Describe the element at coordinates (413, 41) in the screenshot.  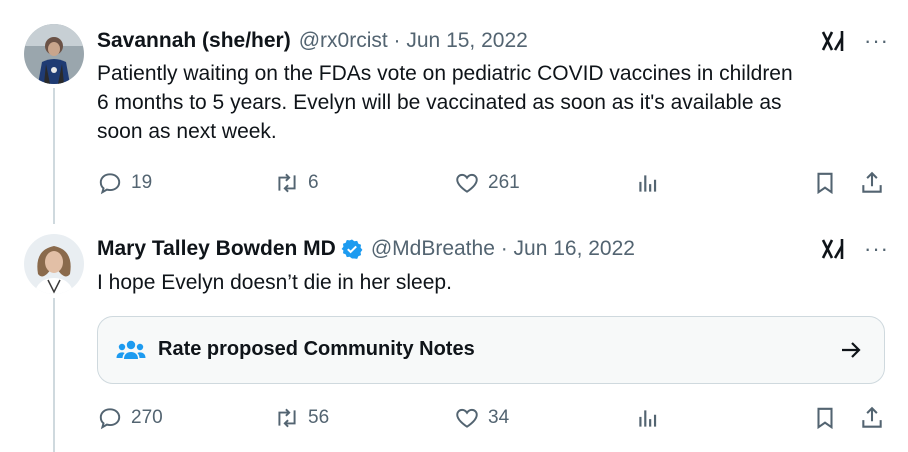
I see `handle-and-date: @rx0rcist · Jun 15, 2022` at that location.